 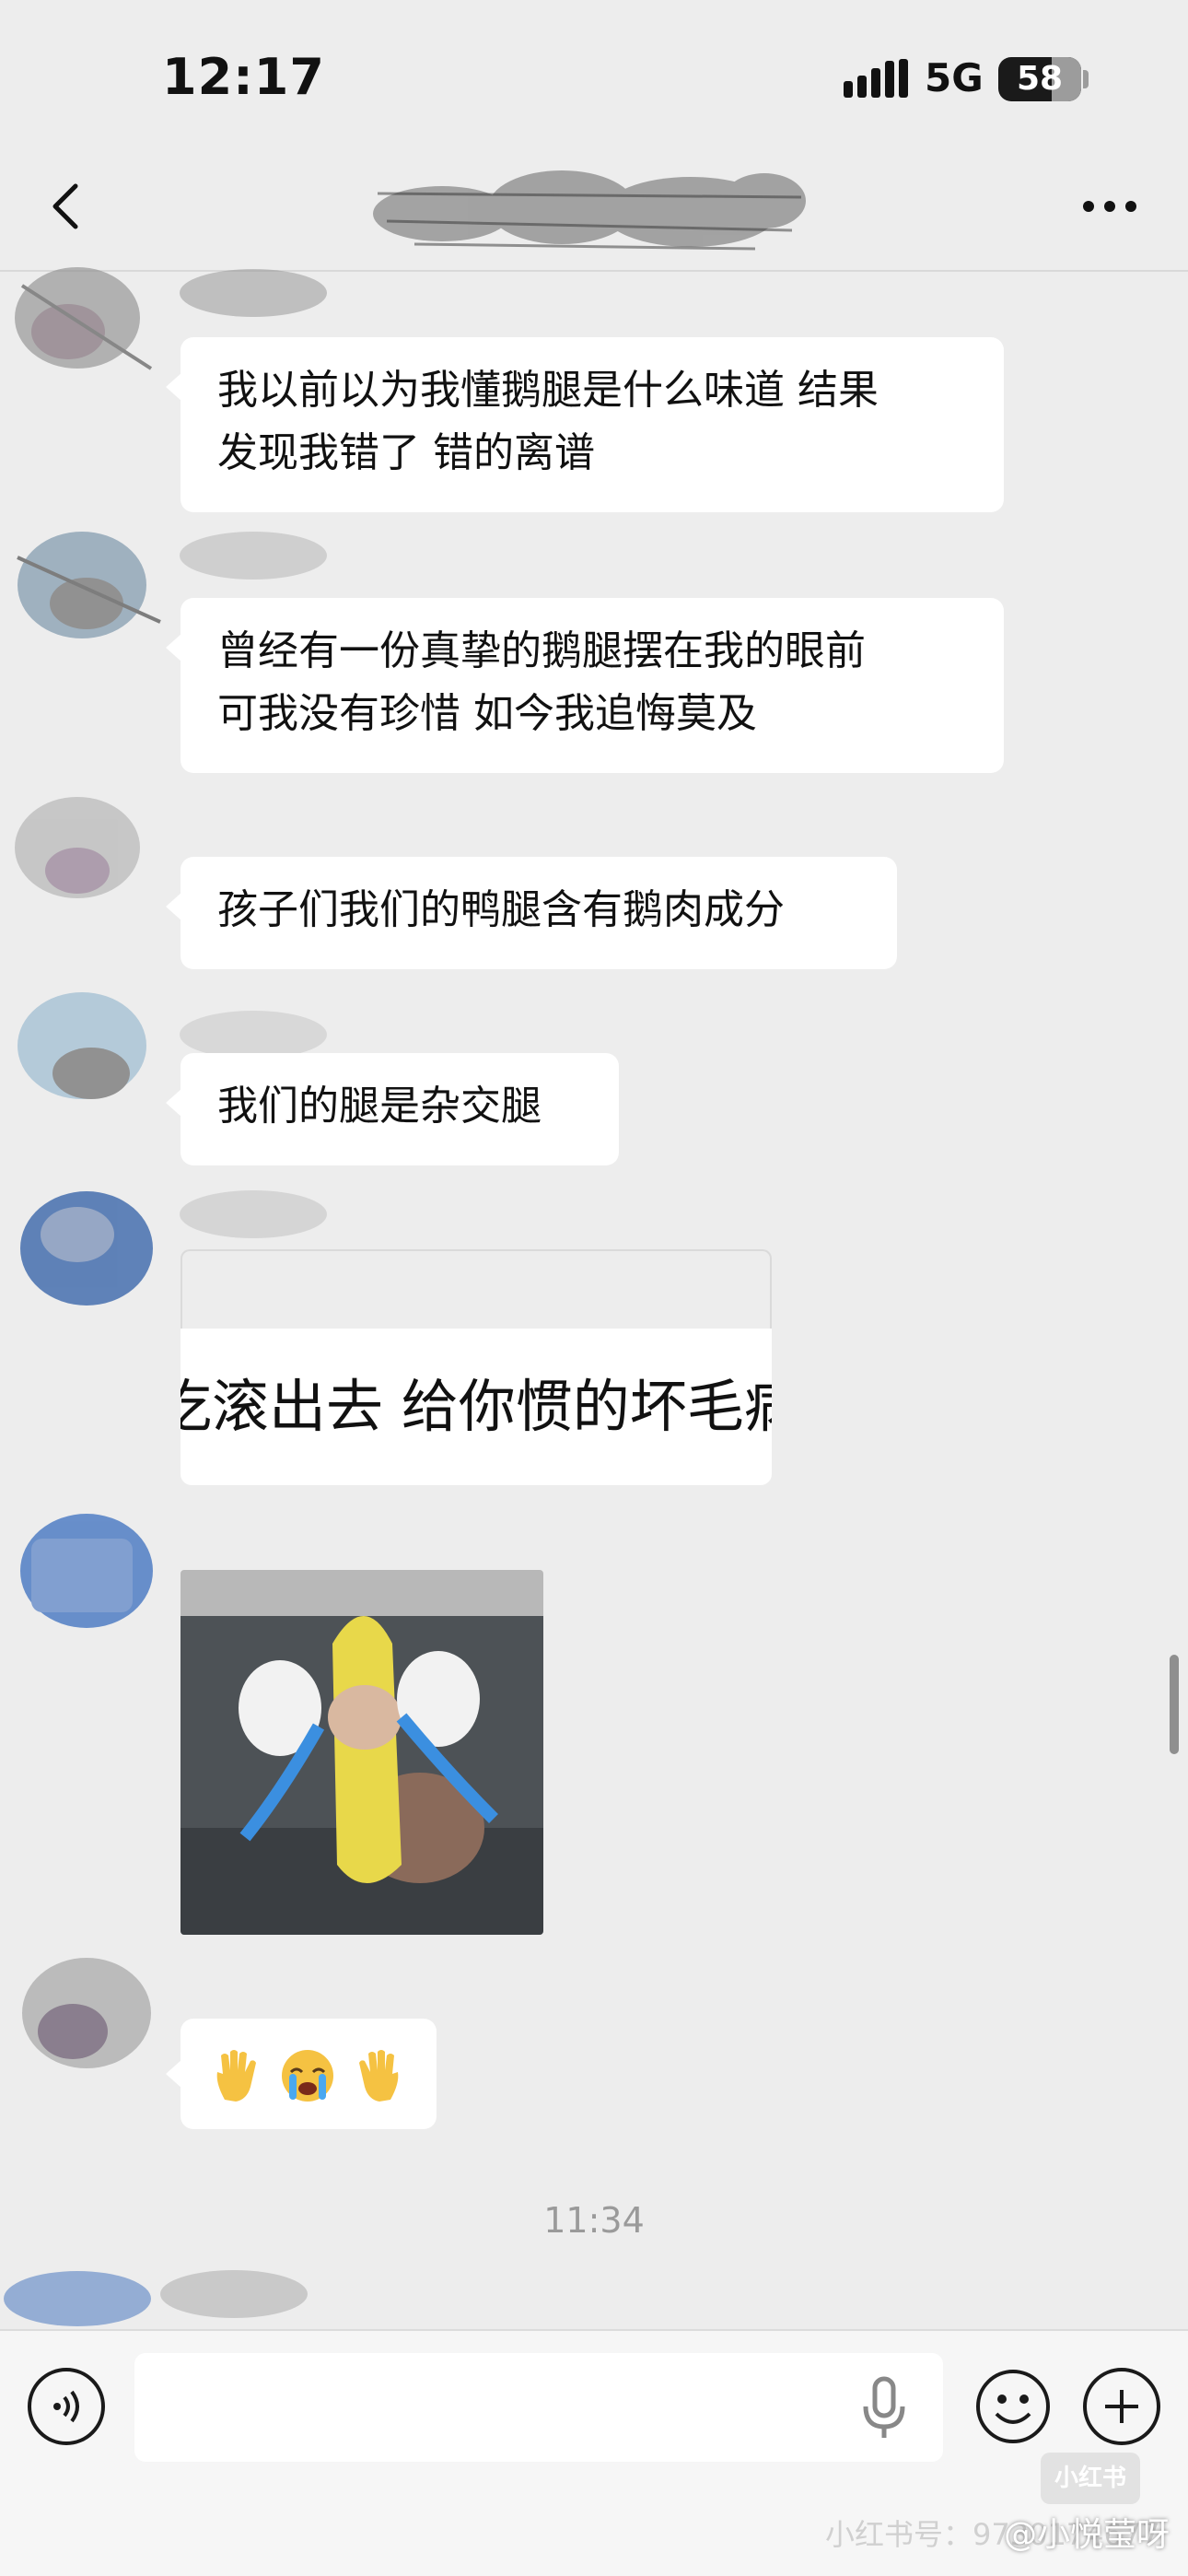 What do you see at coordinates (156, 2298) in the screenshot?
I see `redacted-avatar` at bounding box center [156, 2298].